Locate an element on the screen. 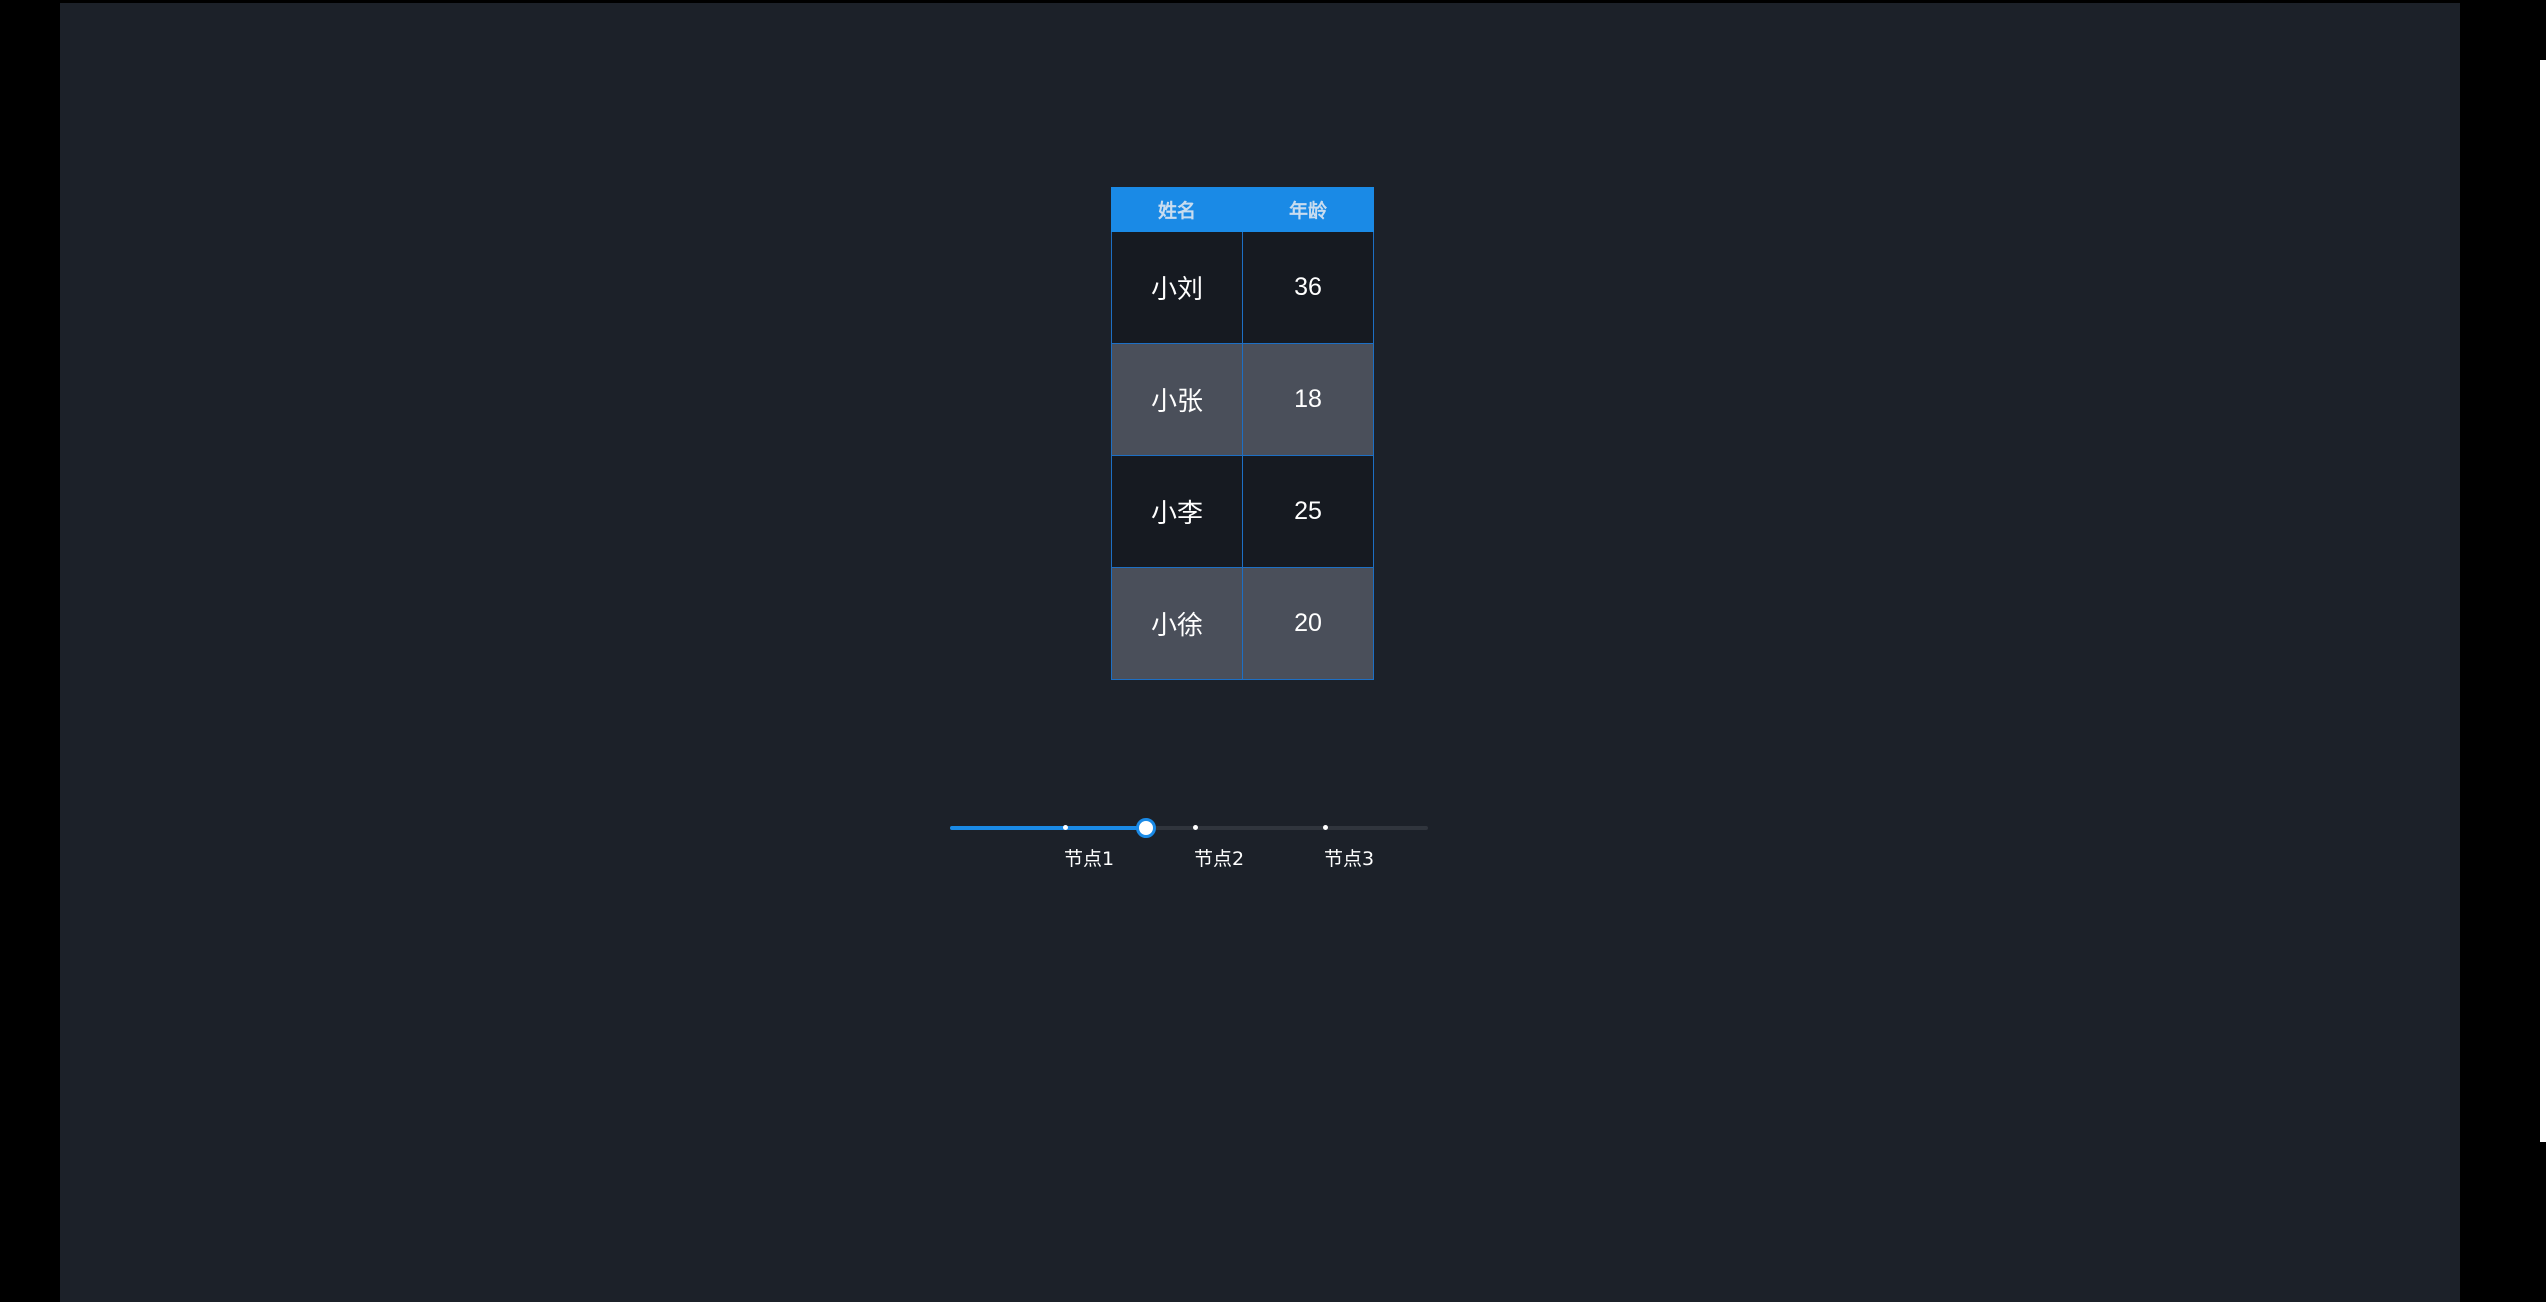 The width and height of the screenshot is (2546, 1302). cell-age: 18 is located at coordinates (1308, 399).